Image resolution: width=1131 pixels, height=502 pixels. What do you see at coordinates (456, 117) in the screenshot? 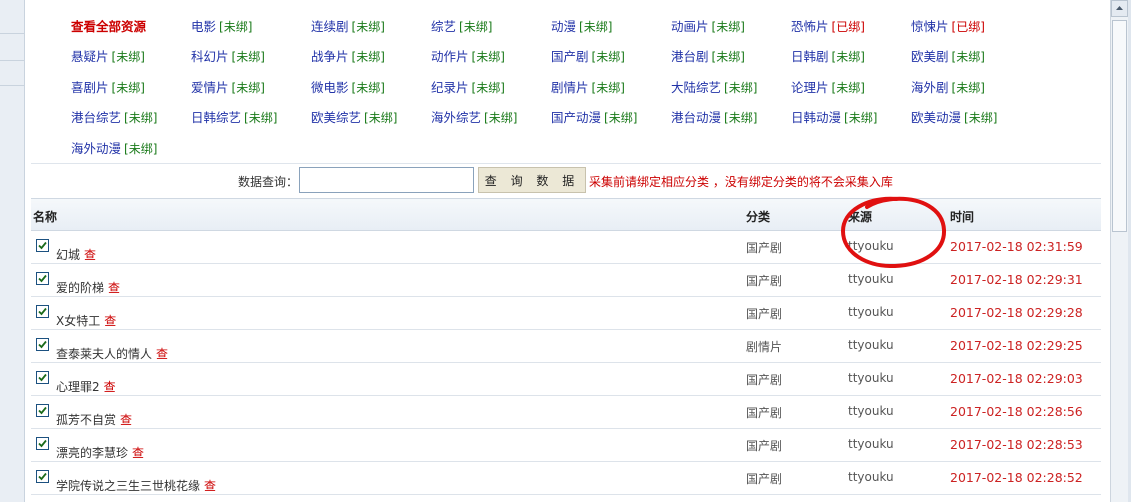
I see `category-link: 海外综艺` at bounding box center [456, 117].